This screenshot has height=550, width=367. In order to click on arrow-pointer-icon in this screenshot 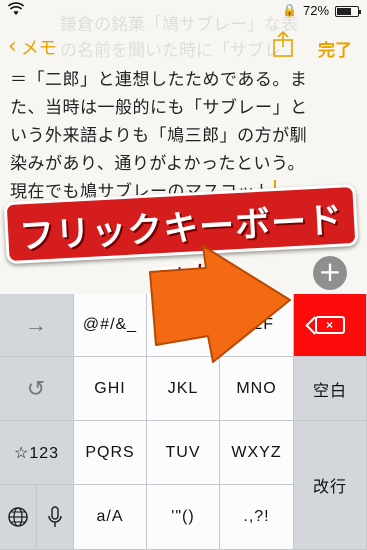, I will do `click(220, 304)`.